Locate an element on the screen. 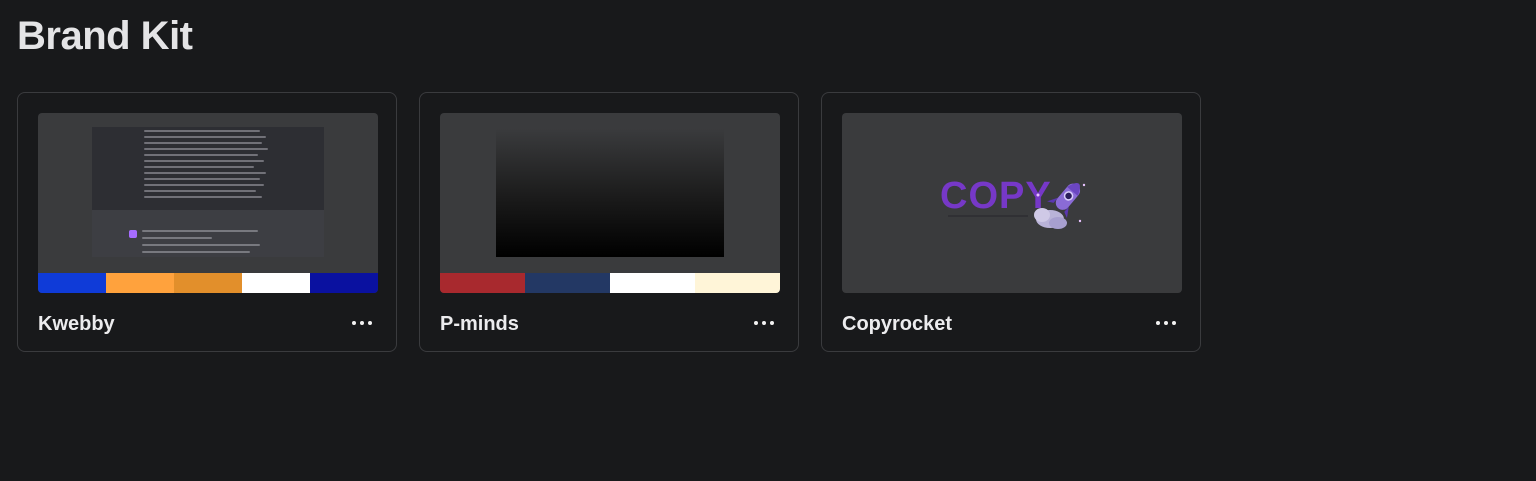 Image resolution: width=1536 pixels, height=481 pixels. brand-kit-card-p-minds: P-minds is located at coordinates (609, 222).